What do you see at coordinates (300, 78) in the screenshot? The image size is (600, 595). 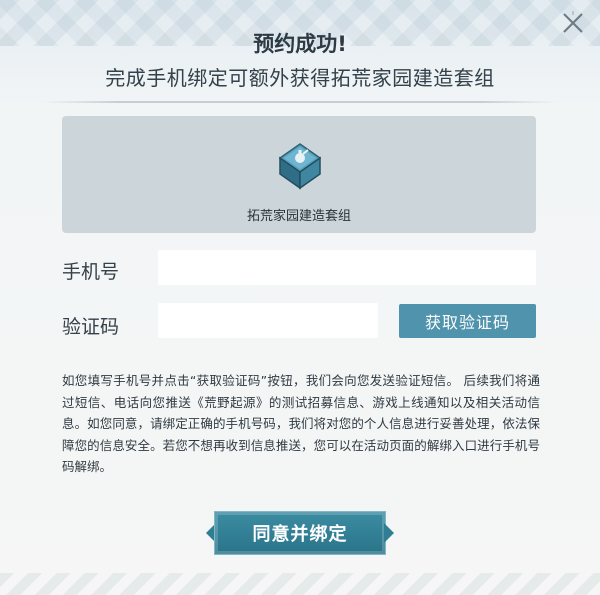 I see `dialog-subtitle: 完成手机绑定可额外获得拓荒家园建造套组` at bounding box center [300, 78].